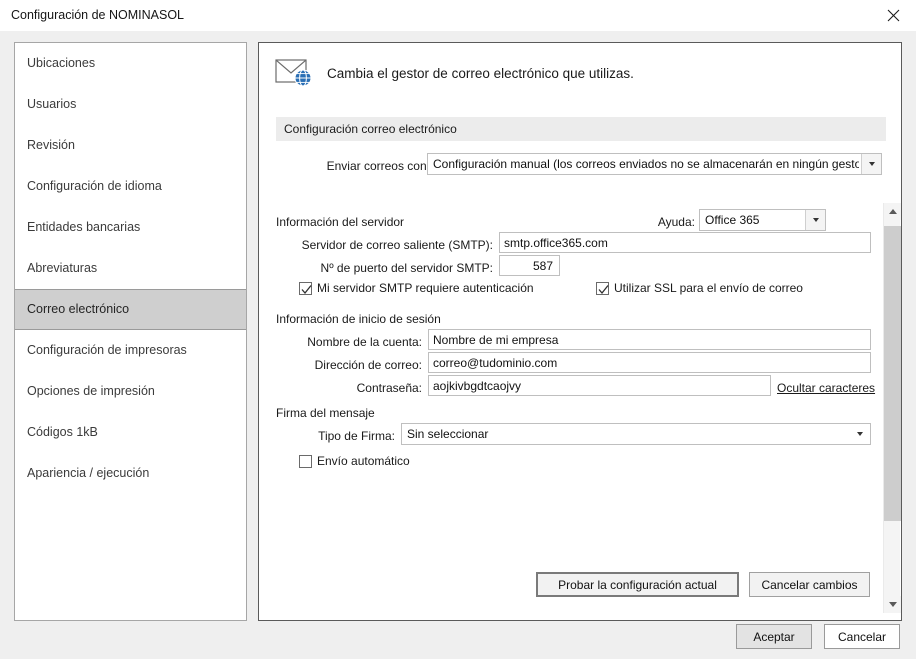  Describe the element at coordinates (529, 265) in the screenshot. I see `smtp-port-input` at that location.